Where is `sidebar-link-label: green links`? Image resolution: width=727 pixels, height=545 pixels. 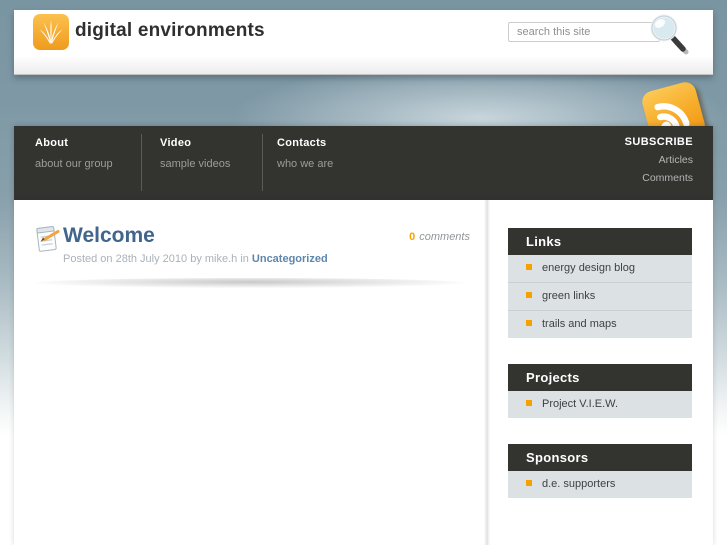 sidebar-link-label: green links is located at coordinates (569, 296).